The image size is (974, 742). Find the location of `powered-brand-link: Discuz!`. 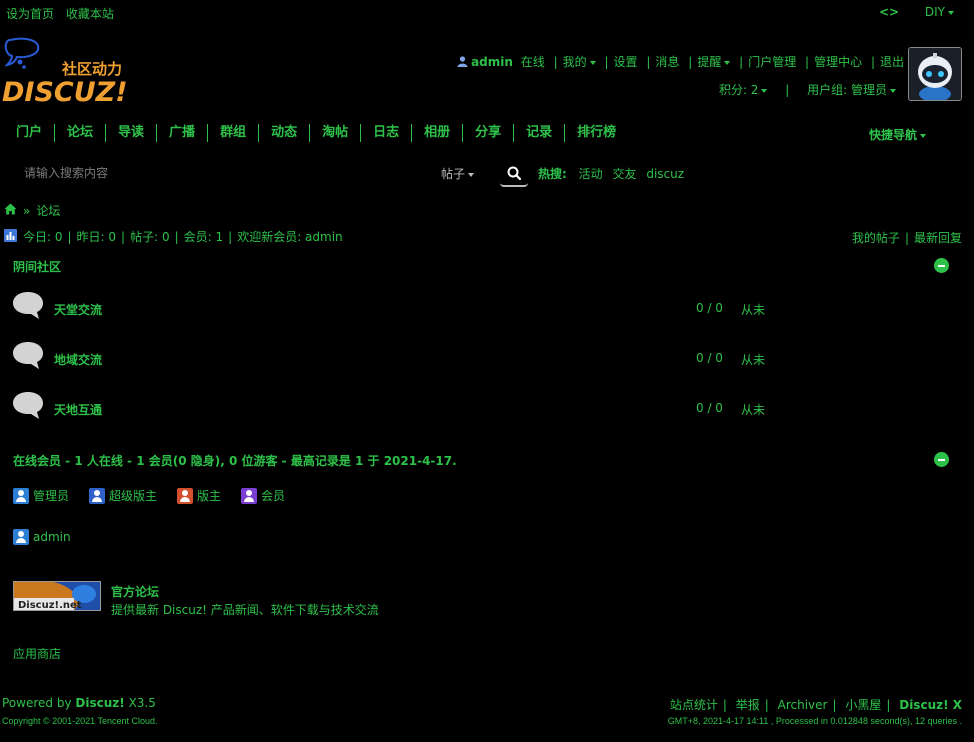

powered-brand-link: Discuz! is located at coordinates (99, 703).